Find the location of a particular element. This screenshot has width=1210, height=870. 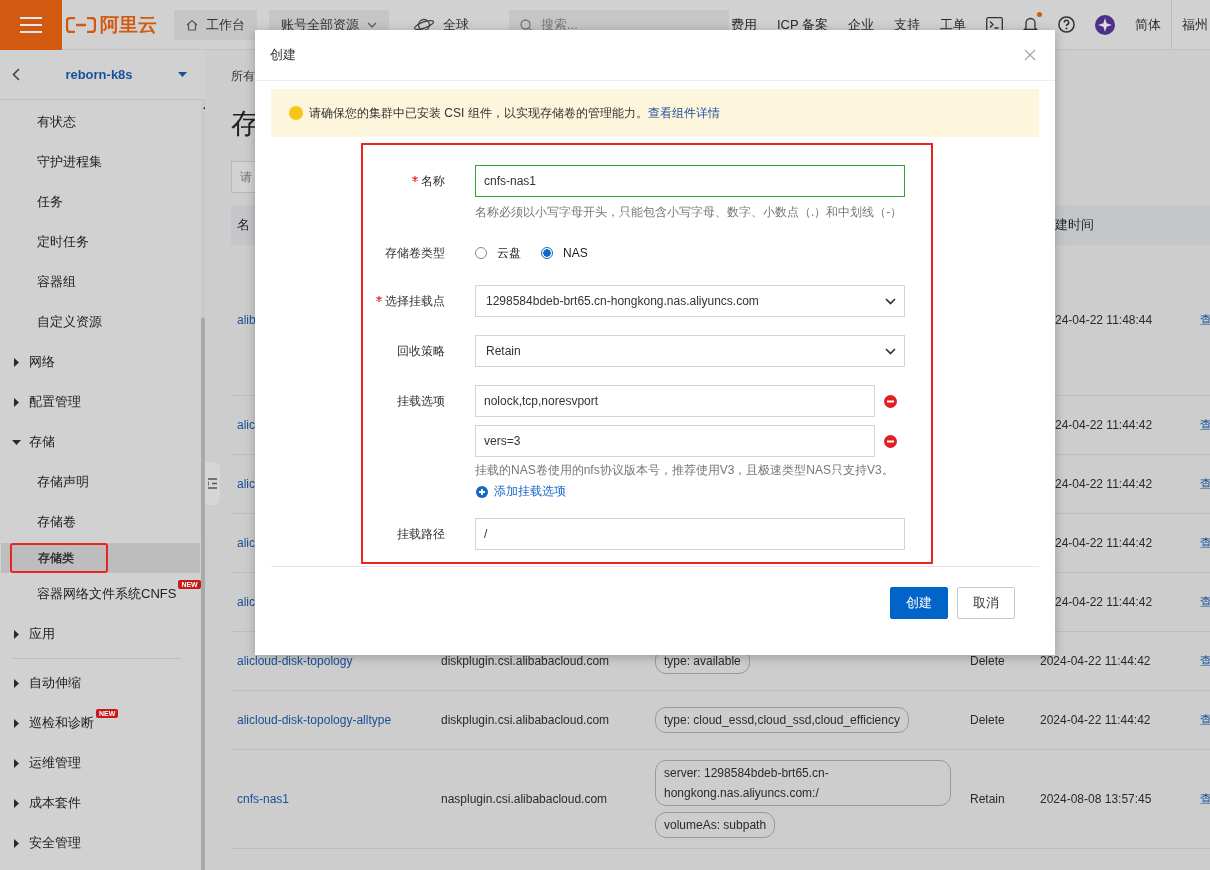

list-icon is located at coordinates (212, 483).